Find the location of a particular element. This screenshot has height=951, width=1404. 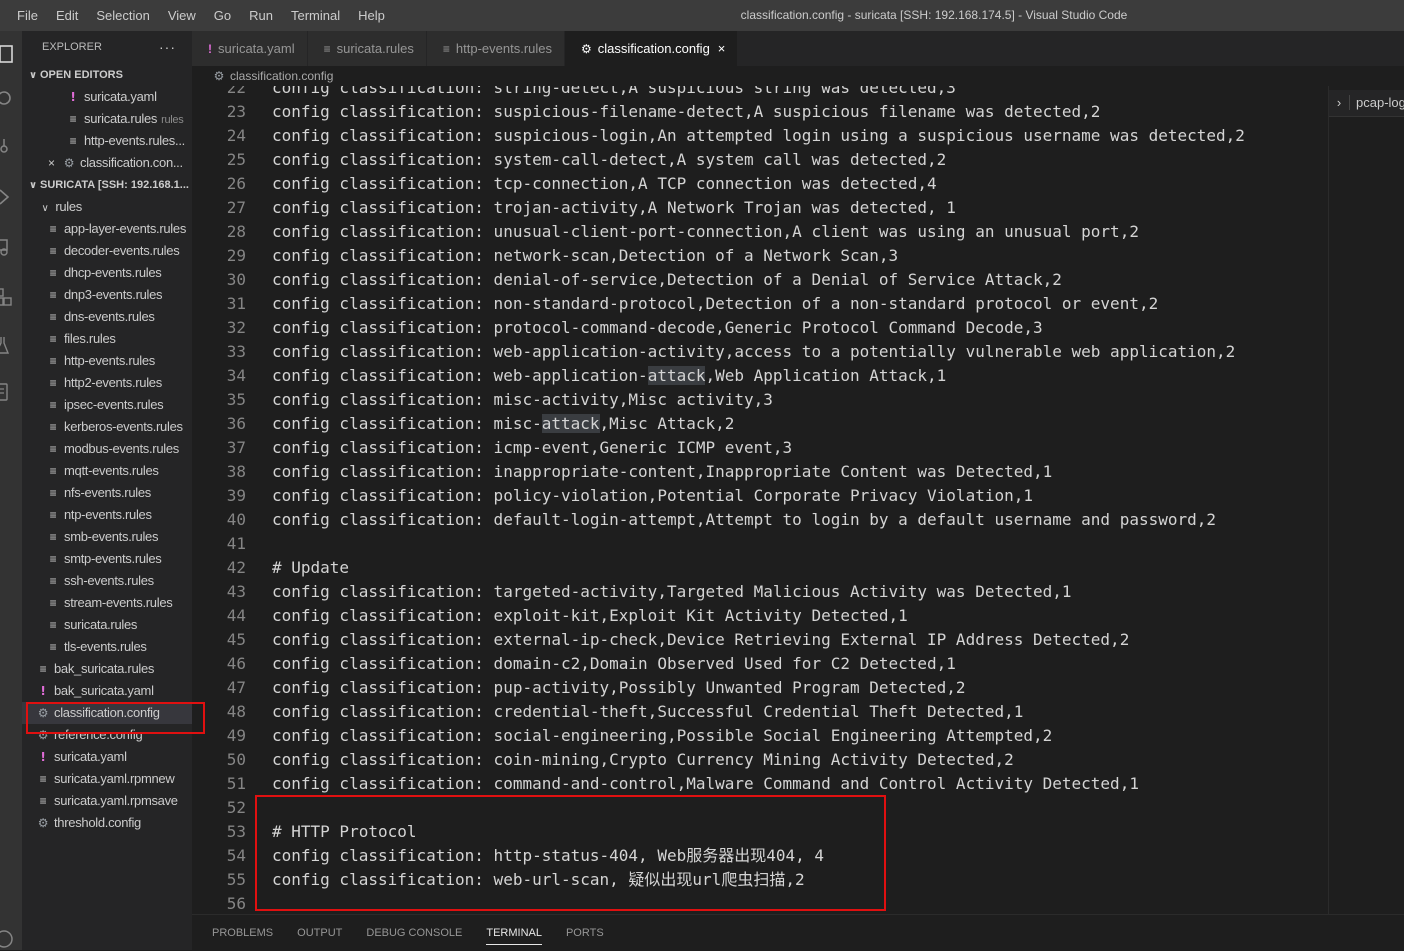

account-icon is located at coordinates (11, 935).